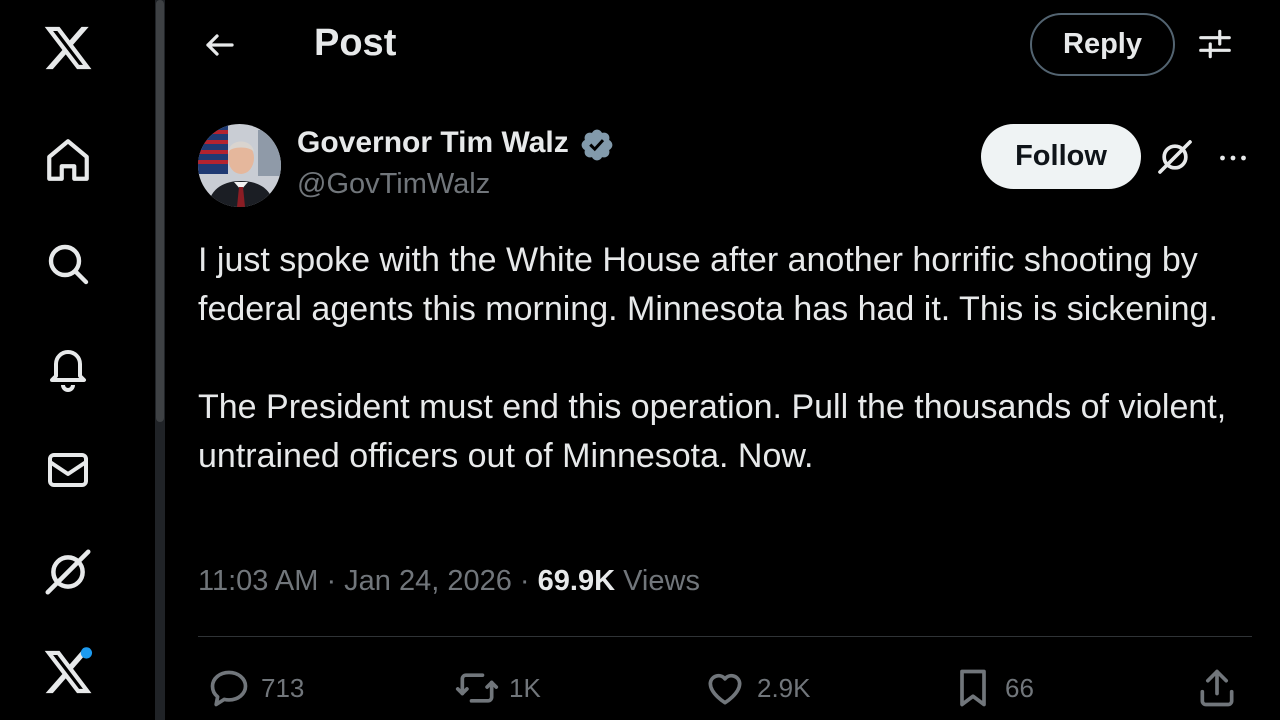  Describe the element at coordinates (992, 688) in the screenshot. I see `bookmark-action: 66` at that location.